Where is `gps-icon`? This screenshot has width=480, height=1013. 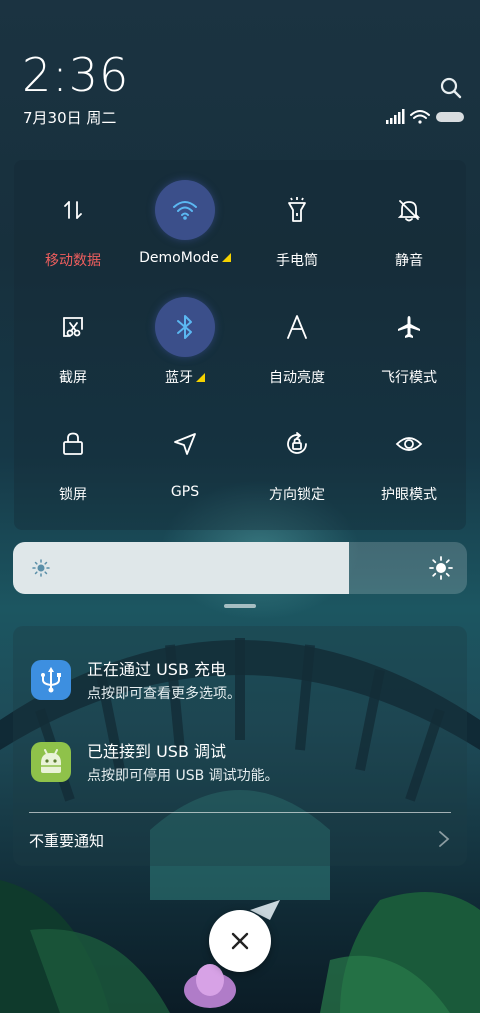 gps-icon is located at coordinates (185, 444).